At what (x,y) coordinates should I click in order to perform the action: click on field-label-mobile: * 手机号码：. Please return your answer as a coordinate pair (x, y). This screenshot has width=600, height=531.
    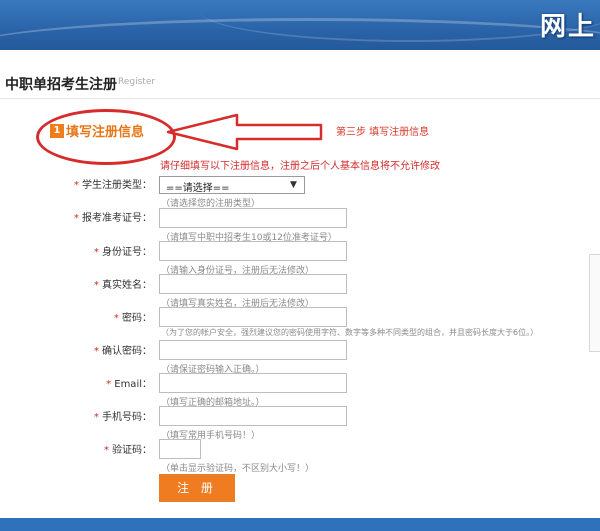
    Looking at the image, I should click on (107, 415).